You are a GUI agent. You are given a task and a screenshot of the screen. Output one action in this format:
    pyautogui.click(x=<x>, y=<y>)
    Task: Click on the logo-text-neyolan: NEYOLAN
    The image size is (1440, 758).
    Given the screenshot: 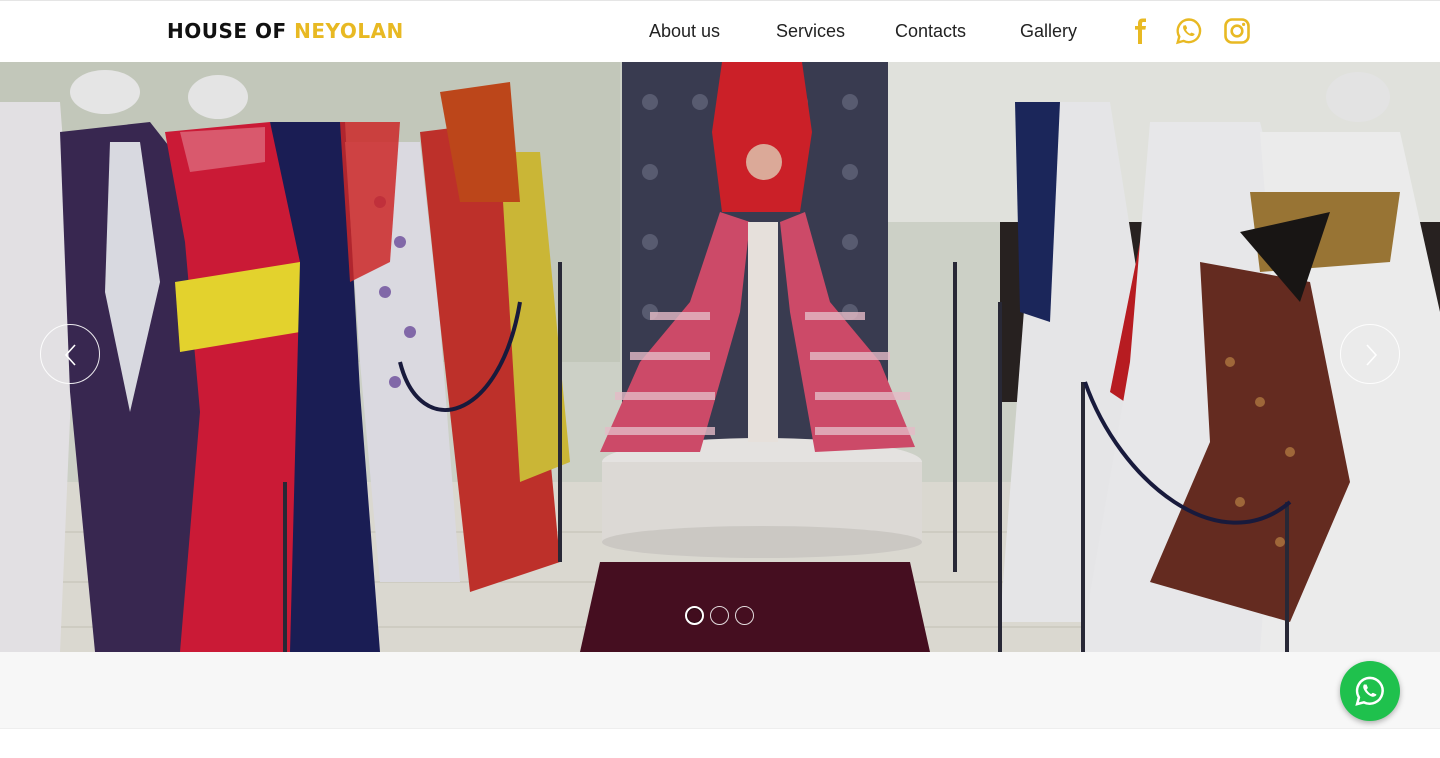 What is the action you would take?
    pyautogui.click(x=349, y=31)
    